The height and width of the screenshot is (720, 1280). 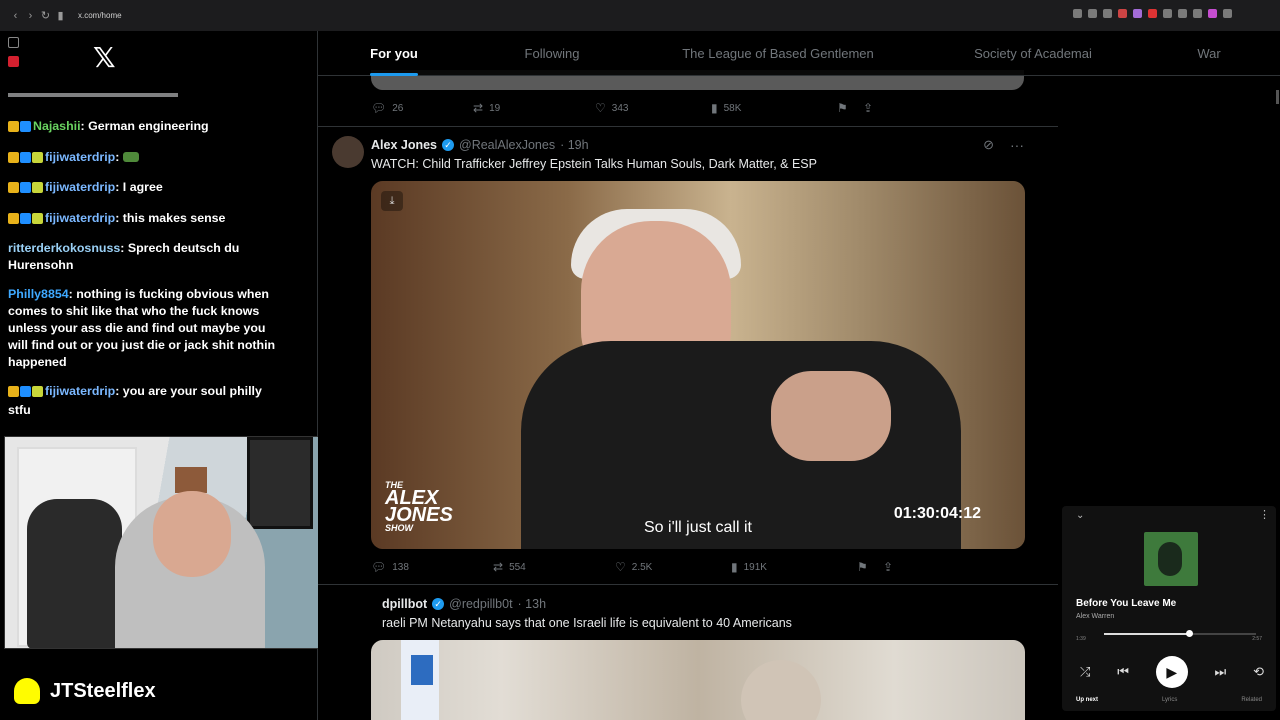 I want to click on repost-count: 19, so click(x=495, y=108).